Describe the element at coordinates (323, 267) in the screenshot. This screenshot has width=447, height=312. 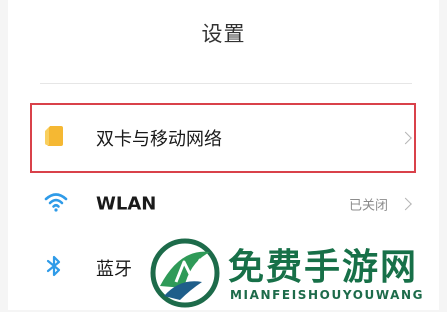
I see `watermark-title: 免费手游网` at that location.